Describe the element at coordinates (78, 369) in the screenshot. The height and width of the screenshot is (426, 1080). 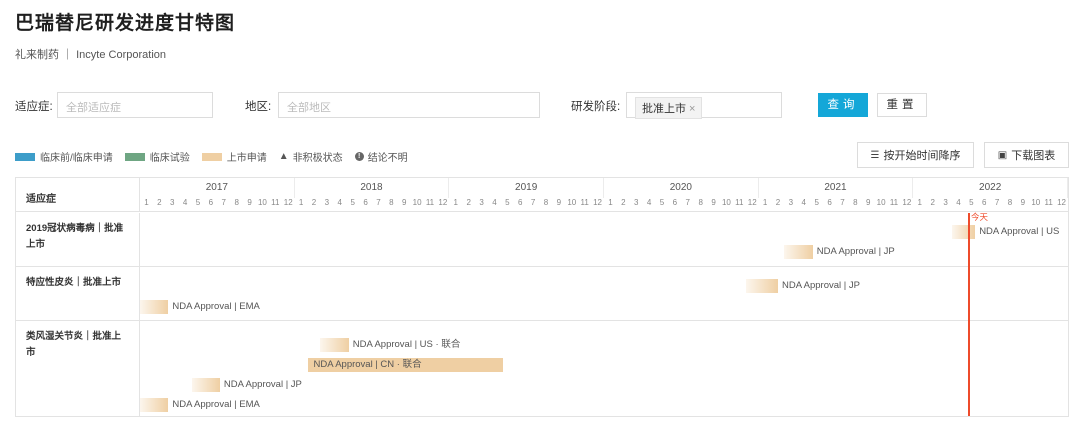
I see `row-indication-rheumatoid-arthritis: 类风湿关节炎｜批准上市` at that location.